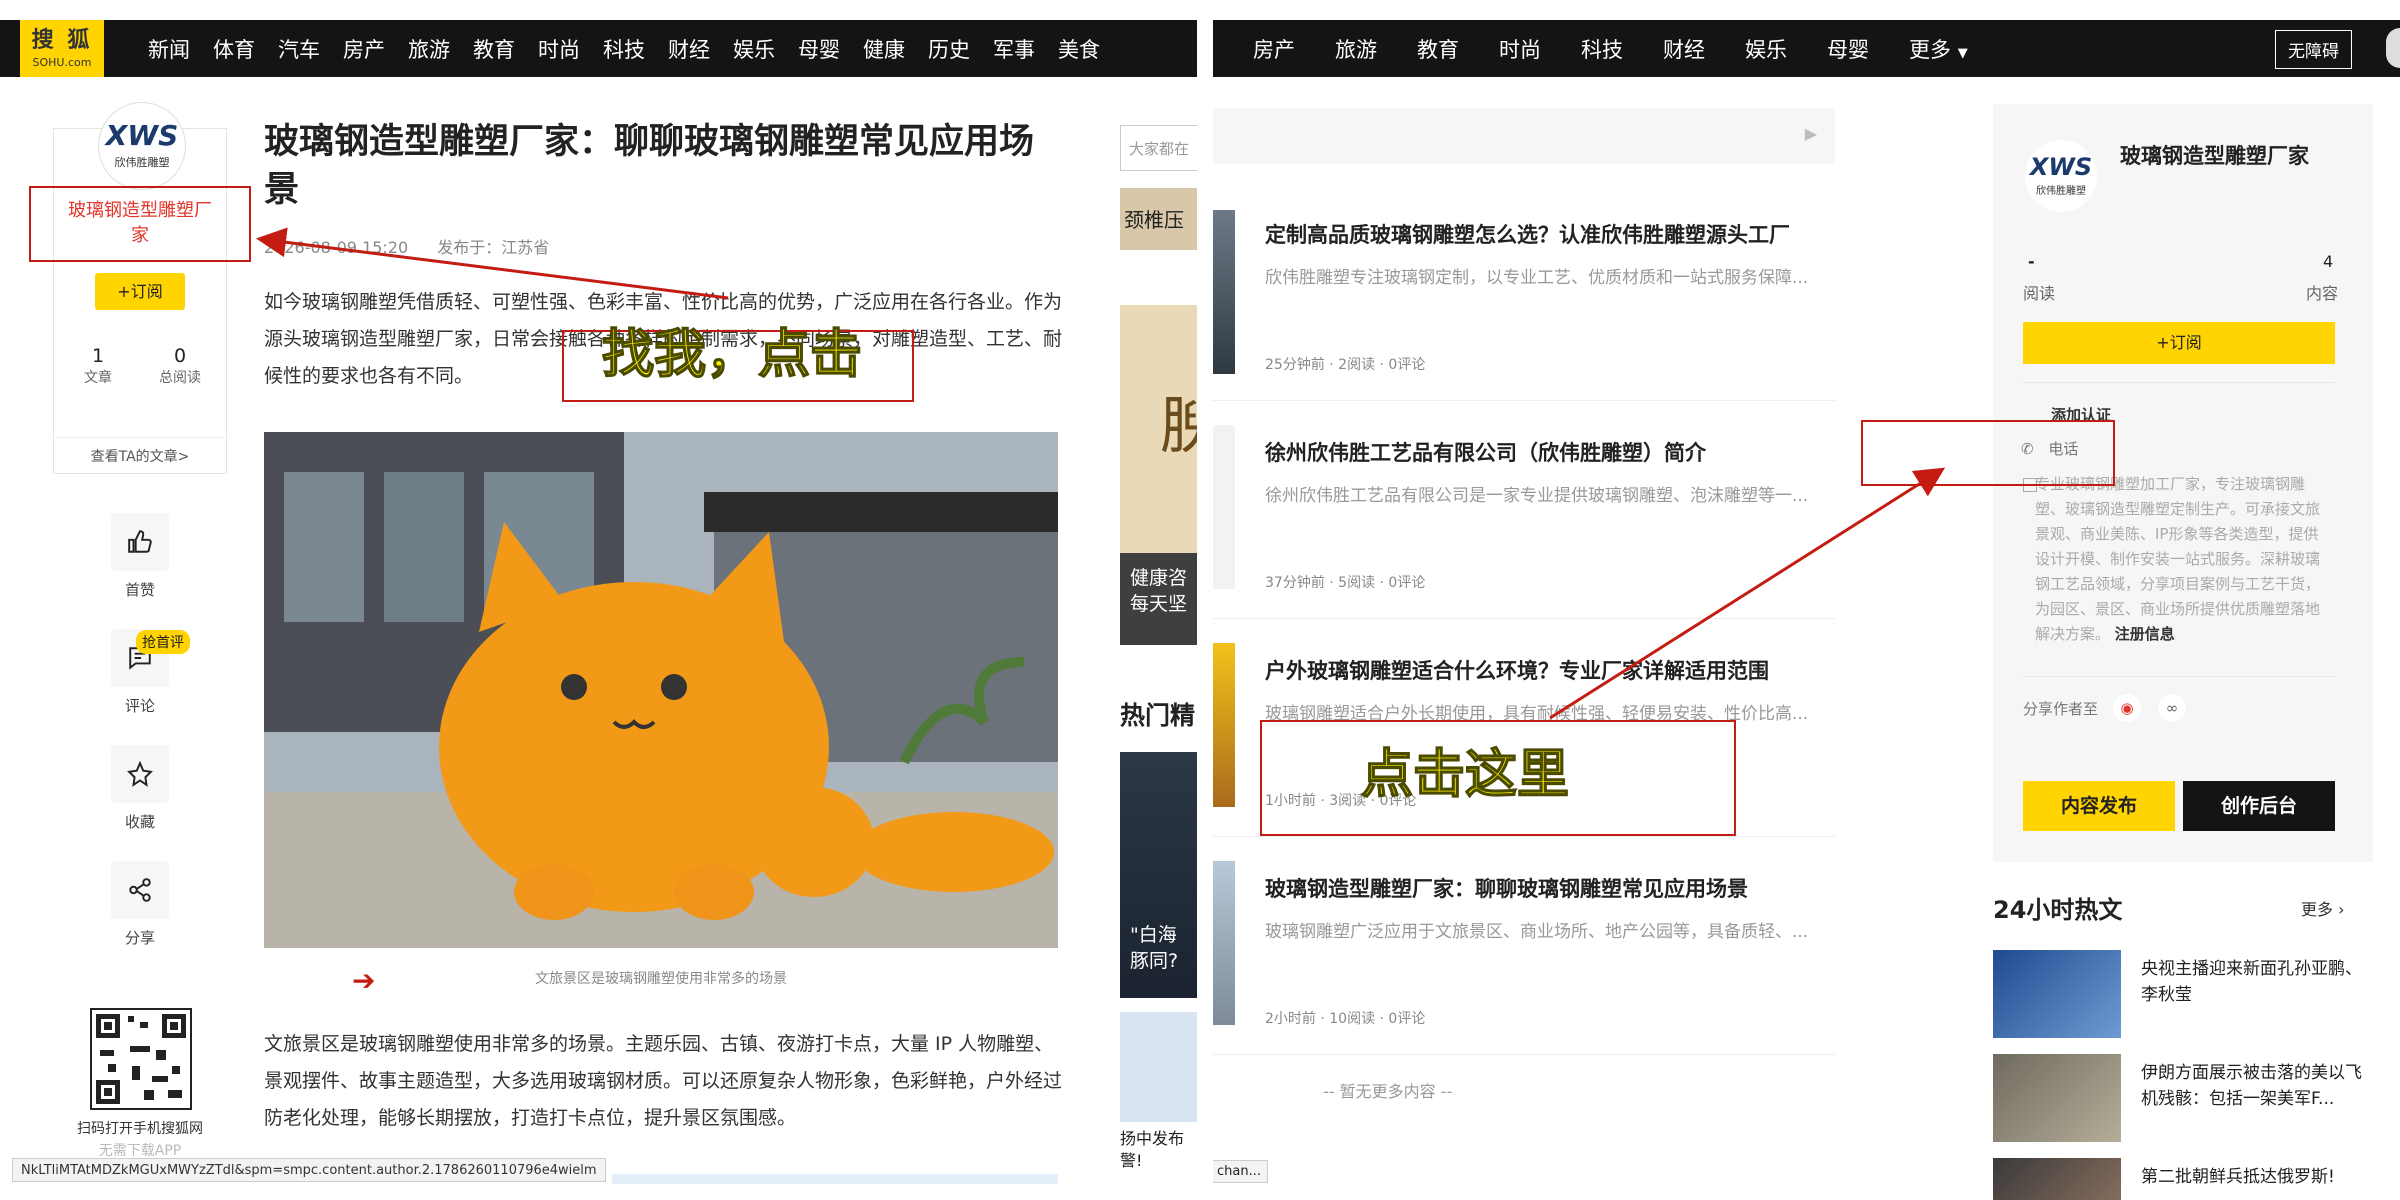 The height and width of the screenshot is (1200, 2400). What do you see at coordinates (1205, 600) in the screenshot?
I see `window-gap` at bounding box center [1205, 600].